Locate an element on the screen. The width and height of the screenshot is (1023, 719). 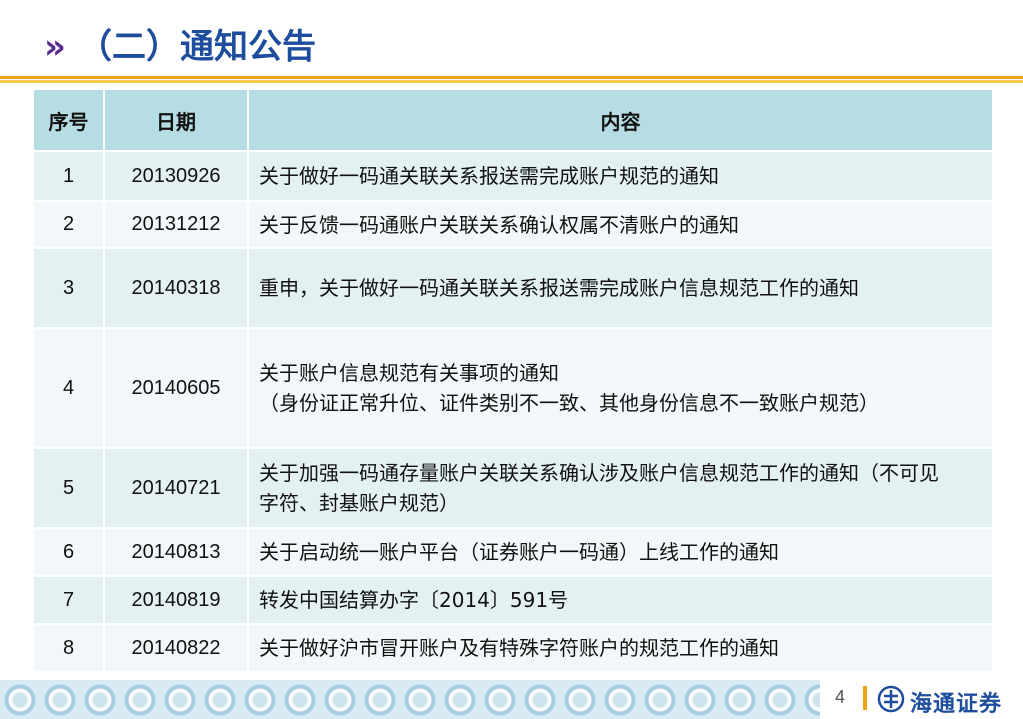
title-divider-orange is located at coordinates (511, 77).